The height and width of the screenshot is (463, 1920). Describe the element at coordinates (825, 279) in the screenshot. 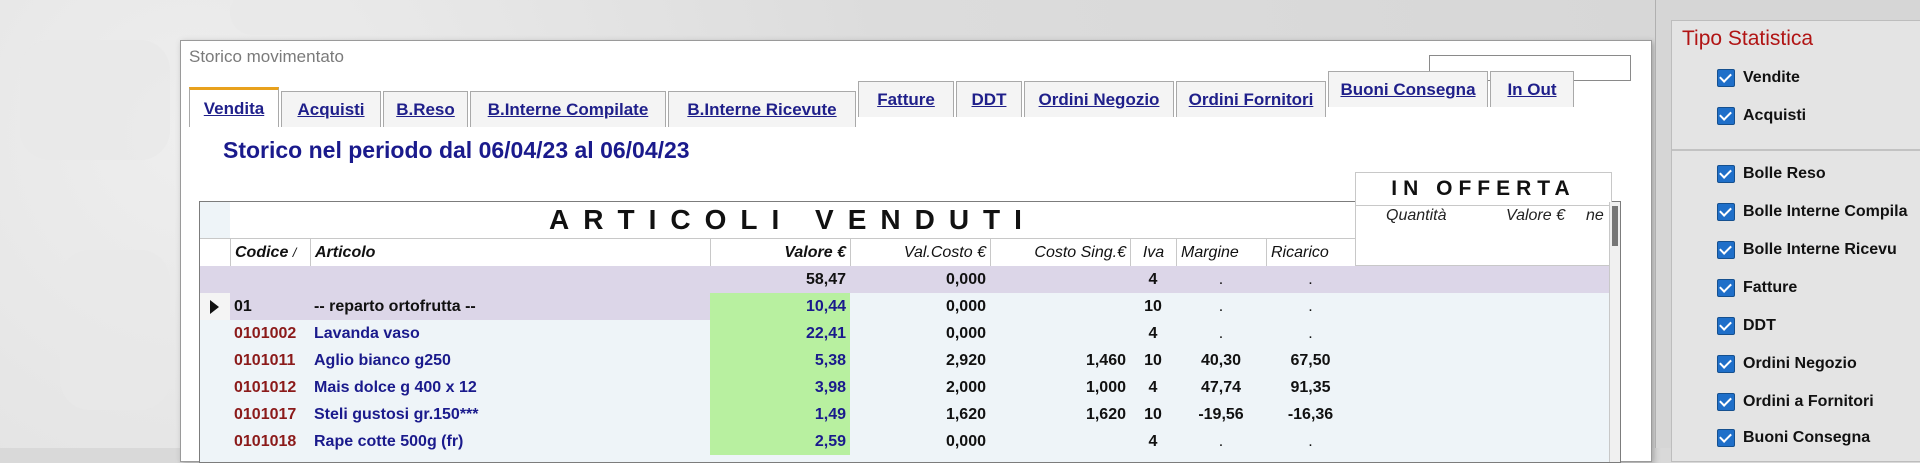

I see `summary-valore: 58,47` at that location.